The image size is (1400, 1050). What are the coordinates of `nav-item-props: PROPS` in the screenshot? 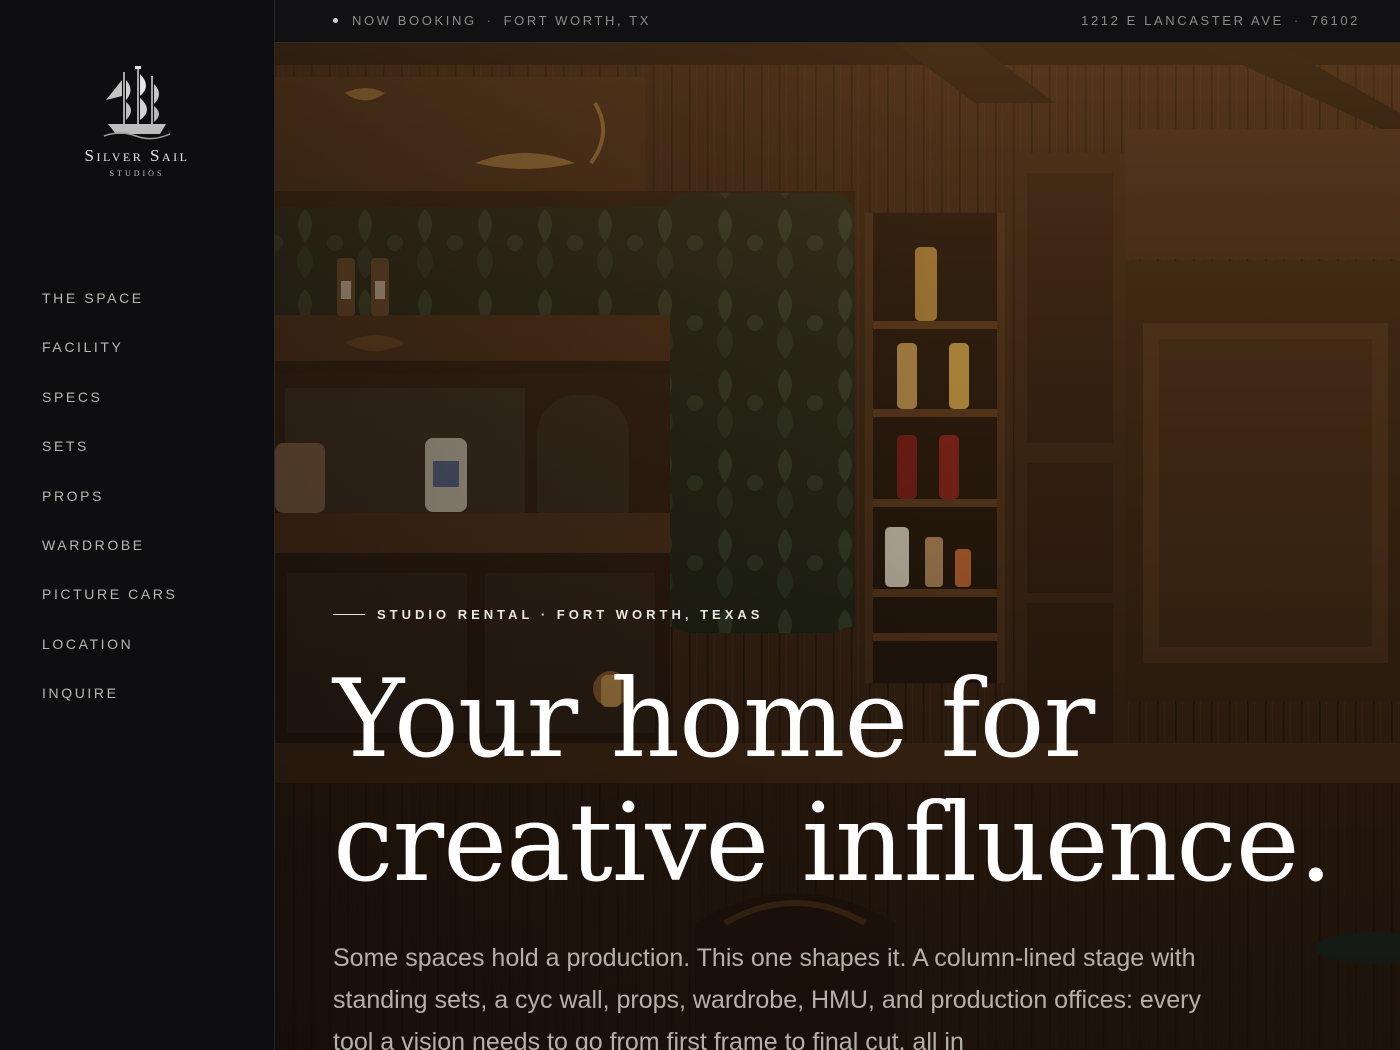 It's located at (109, 510).